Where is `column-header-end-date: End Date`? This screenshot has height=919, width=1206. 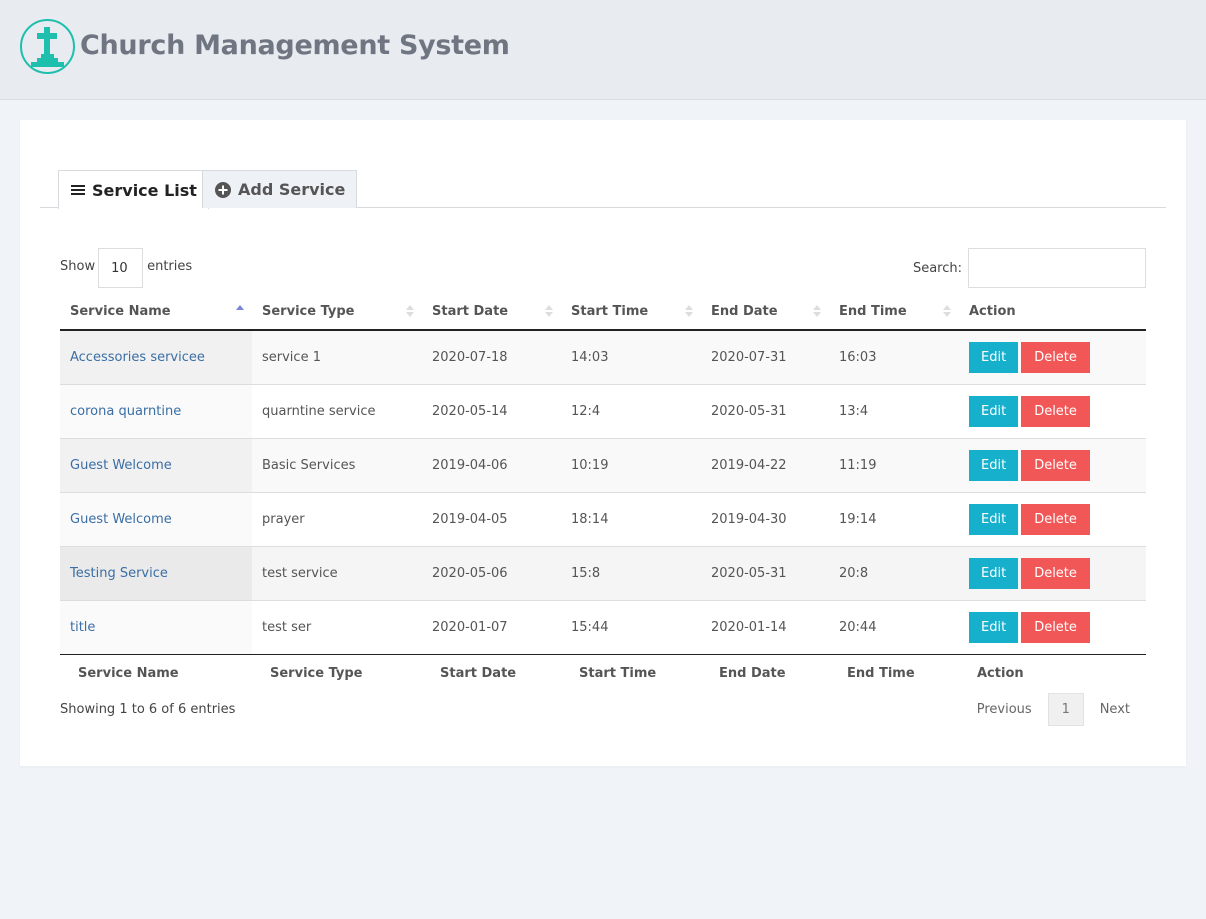 column-header-end-date: End Date is located at coordinates (765, 312).